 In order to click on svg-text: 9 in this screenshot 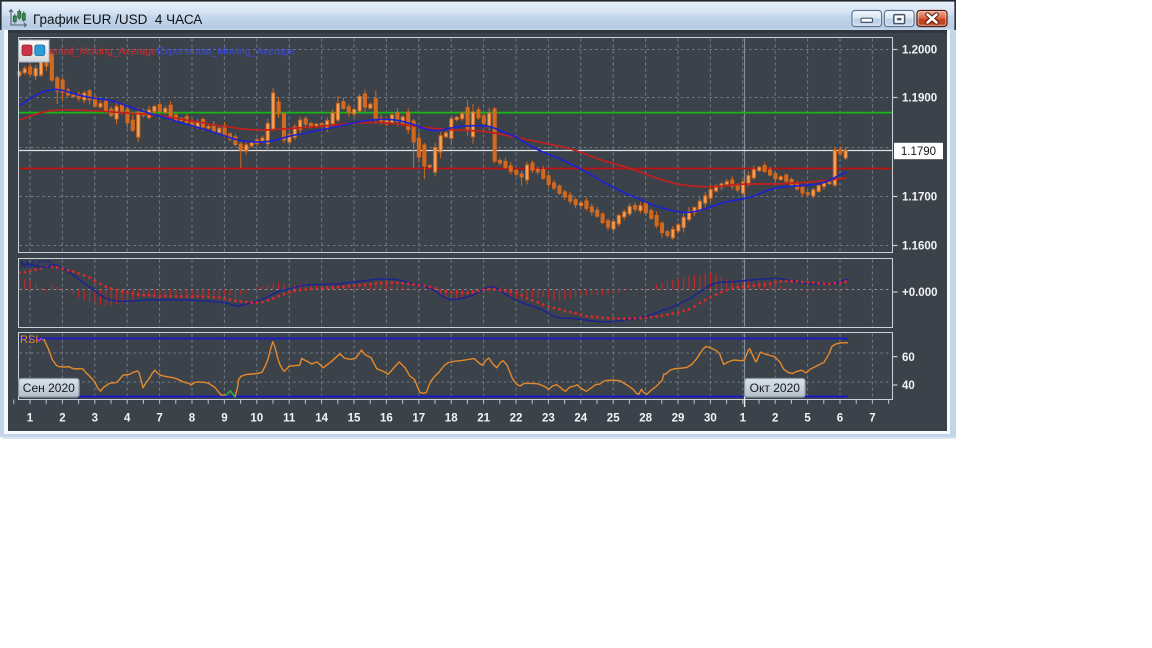, I will do `click(224, 419)`.